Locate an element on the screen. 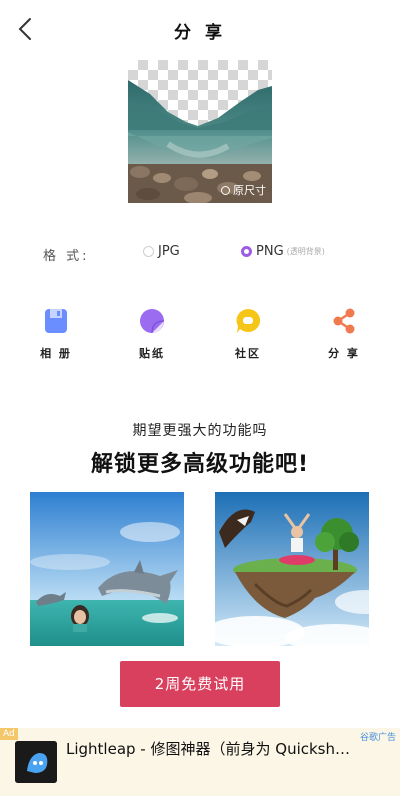 The image size is (400, 796). promo-title: 解锁更多高级功能吧! is located at coordinates (200, 464).